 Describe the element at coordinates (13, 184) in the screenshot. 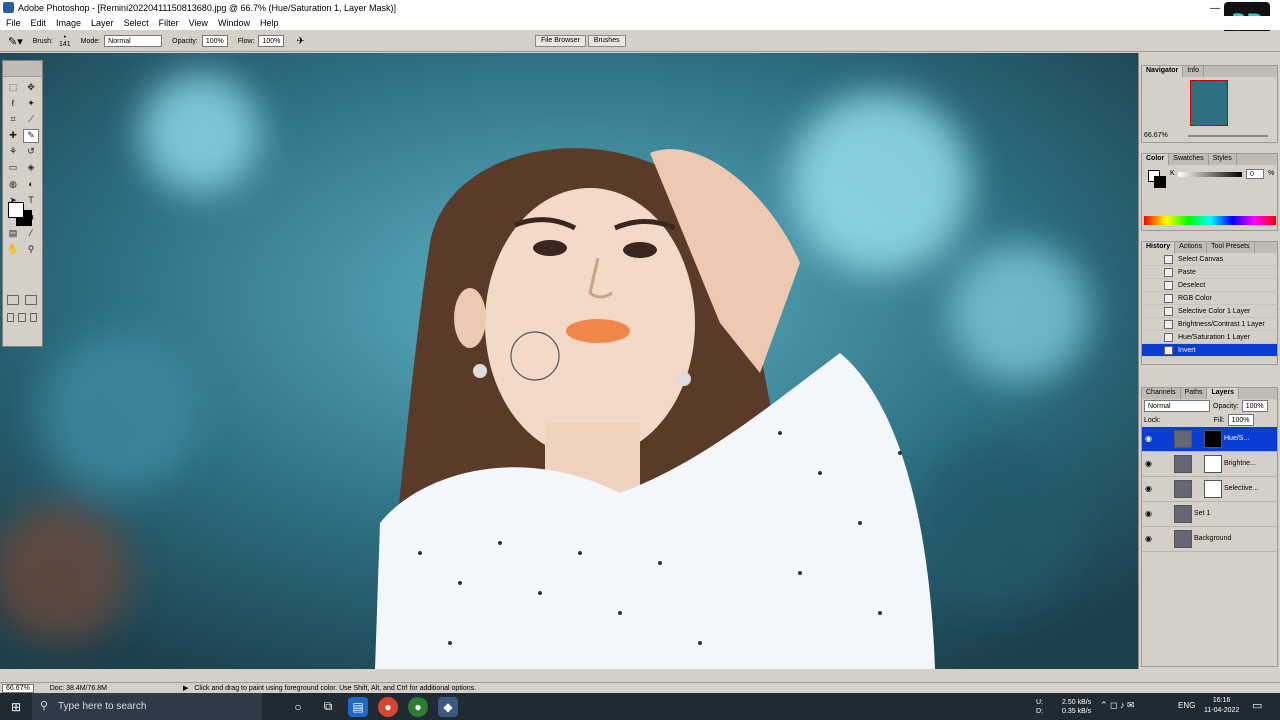

I see `blur-tool-icon: ◍` at that location.